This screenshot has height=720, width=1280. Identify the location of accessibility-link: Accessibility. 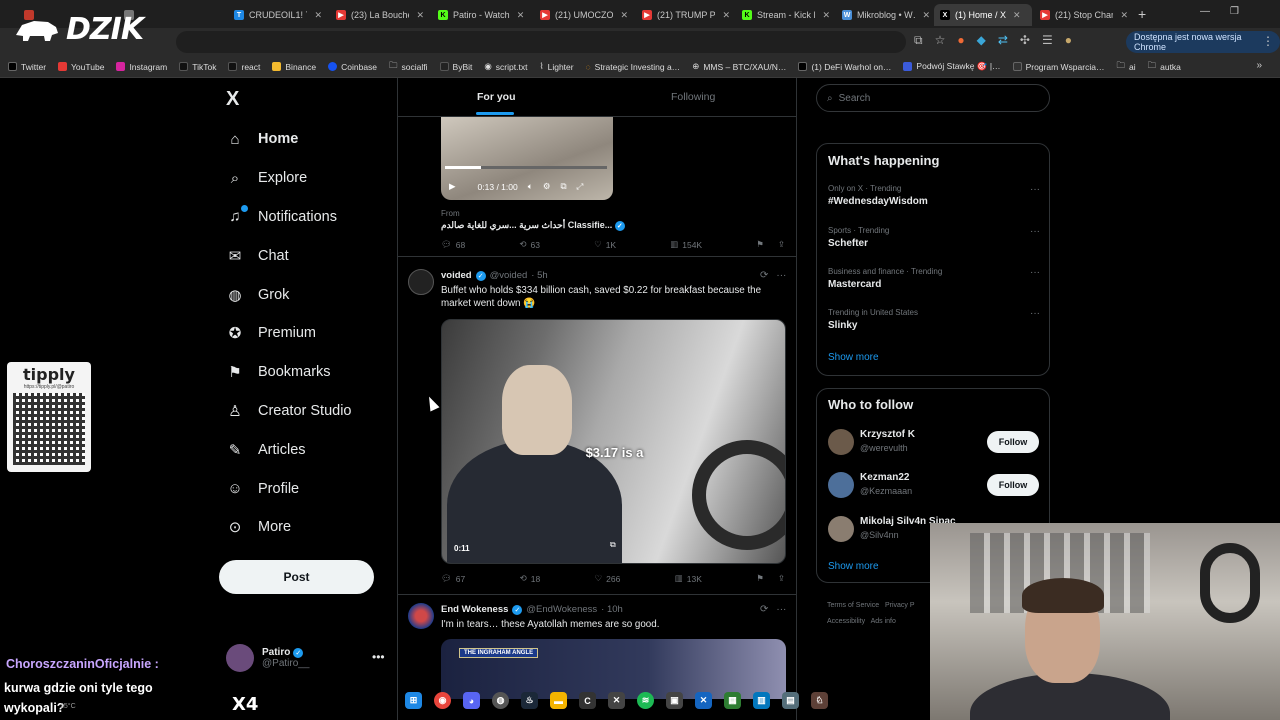
(846, 621).